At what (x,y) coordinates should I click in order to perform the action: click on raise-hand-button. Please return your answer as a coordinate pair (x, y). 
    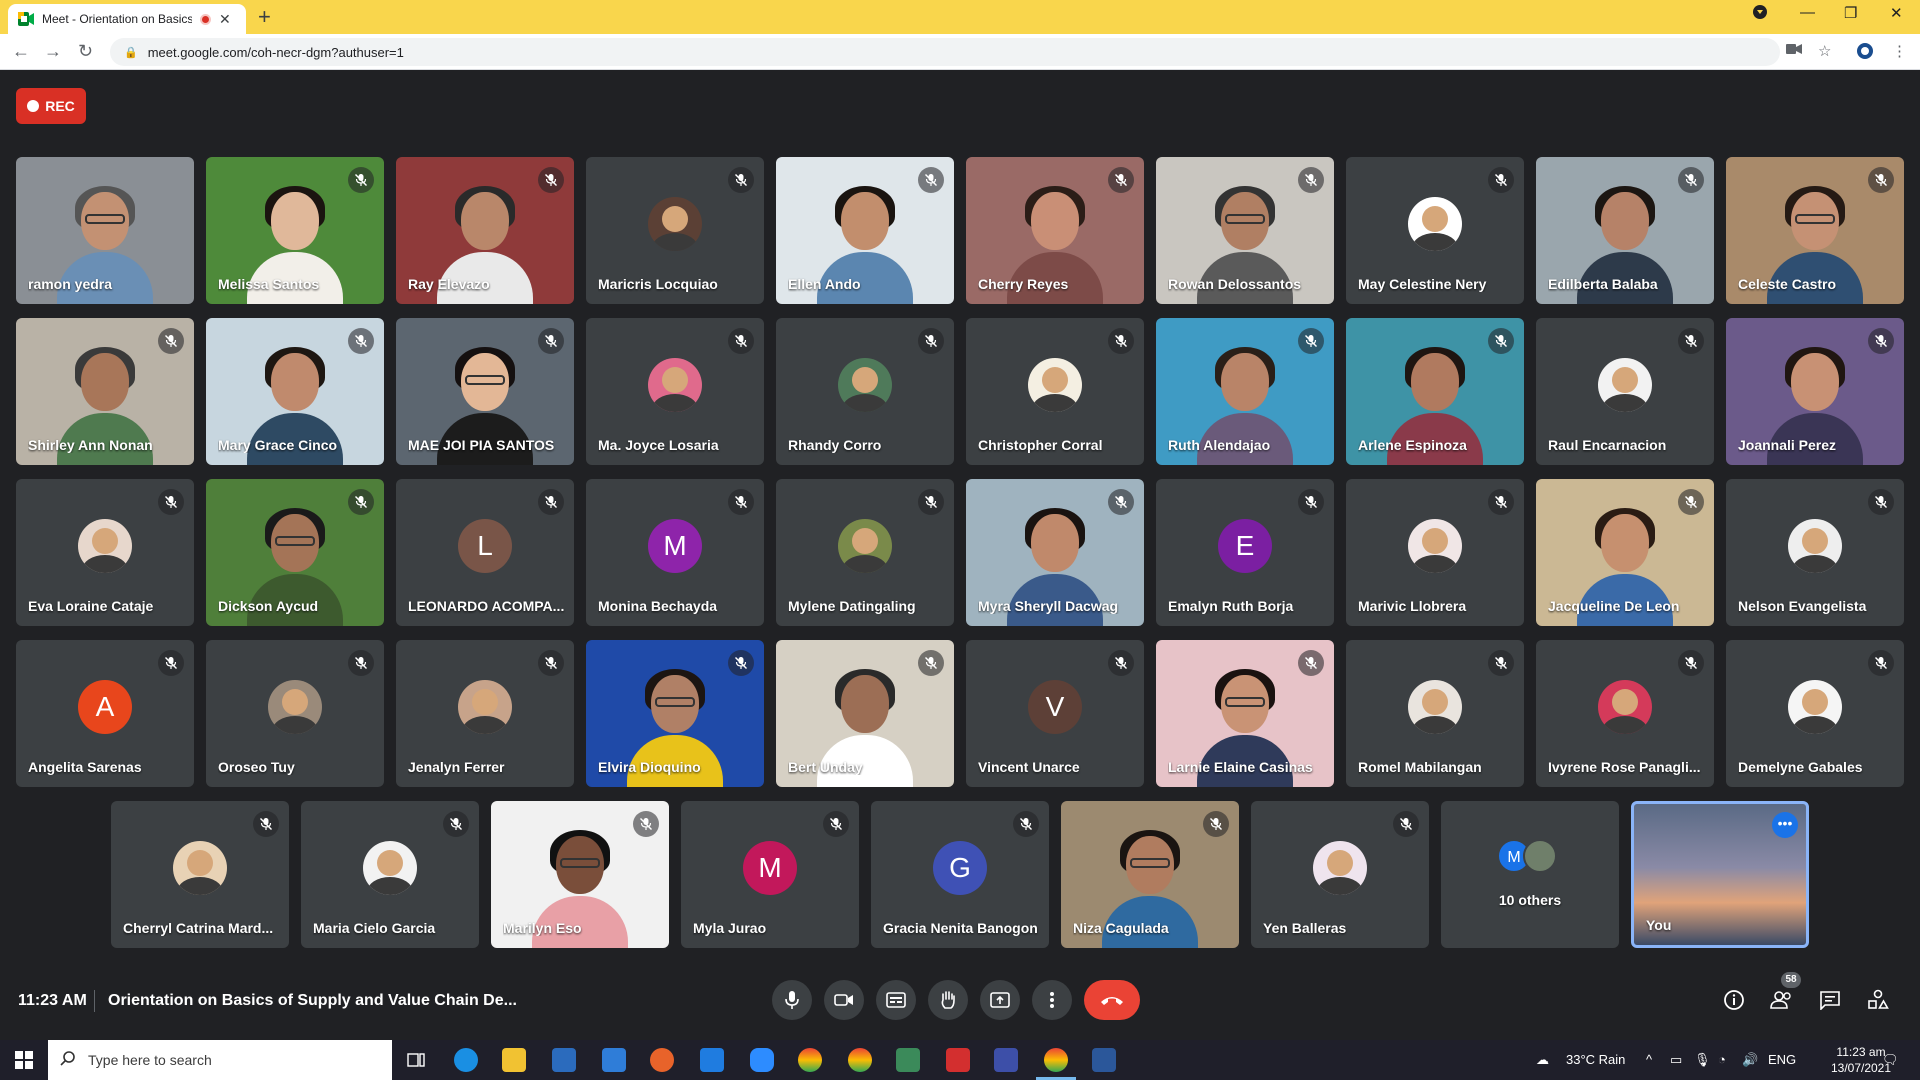
    Looking at the image, I should click on (948, 1000).